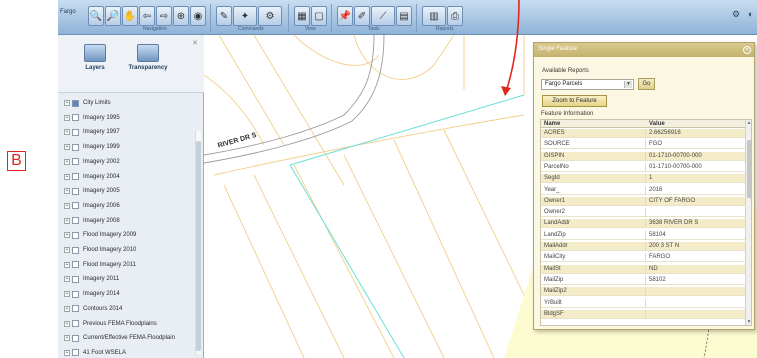  What do you see at coordinates (510, 48) in the screenshot?
I see `annotation-arrow` at bounding box center [510, 48].